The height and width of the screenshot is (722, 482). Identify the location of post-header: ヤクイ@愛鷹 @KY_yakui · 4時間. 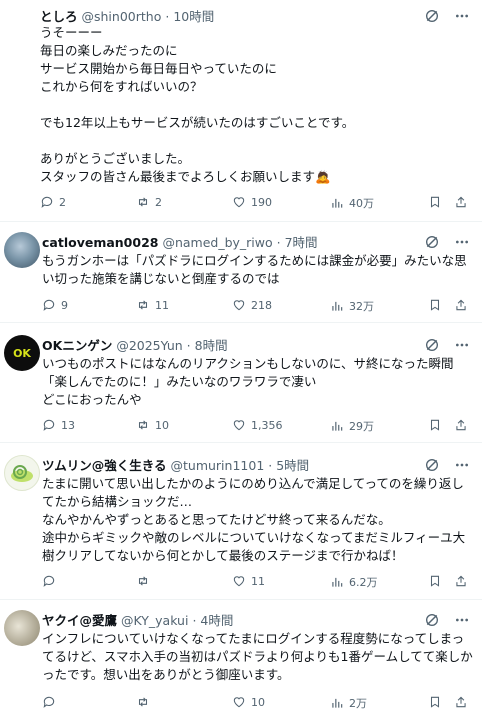
(258, 620).